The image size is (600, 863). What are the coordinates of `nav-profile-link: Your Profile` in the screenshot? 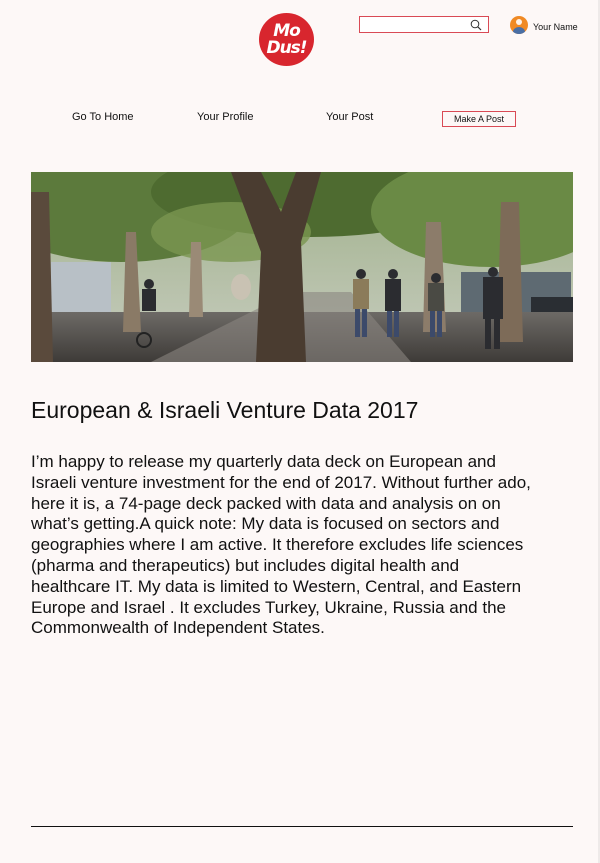 It's located at (225, 117).